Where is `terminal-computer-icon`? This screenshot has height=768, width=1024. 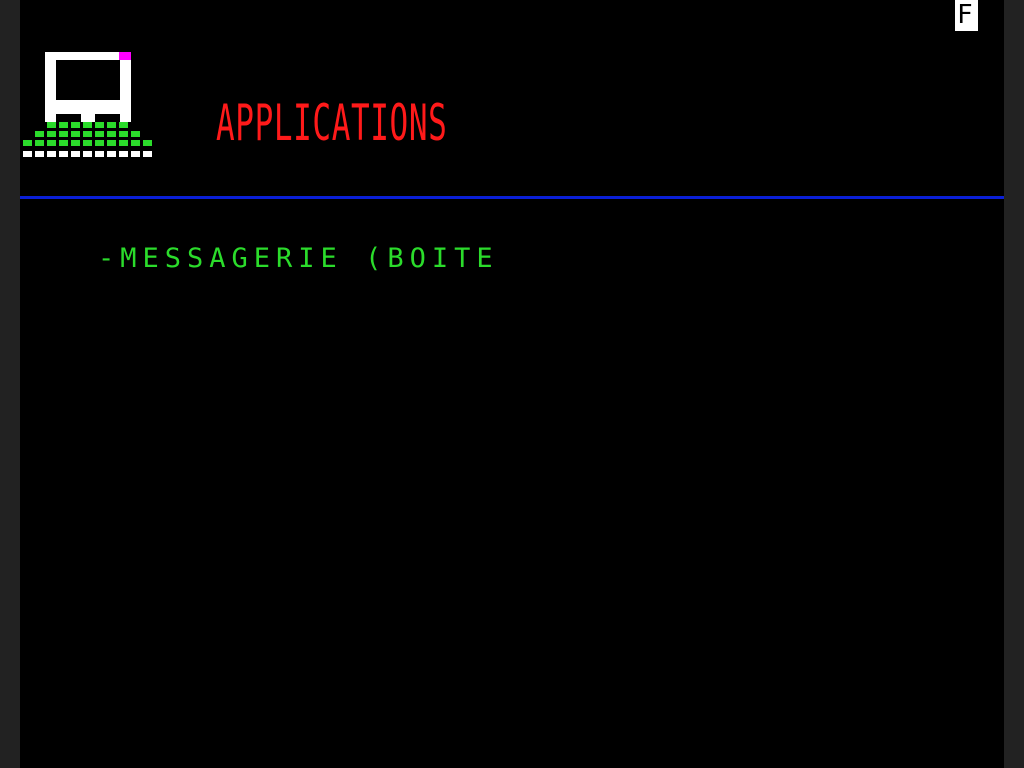 terminal-computer-icon is located at coordinates (87, 104).